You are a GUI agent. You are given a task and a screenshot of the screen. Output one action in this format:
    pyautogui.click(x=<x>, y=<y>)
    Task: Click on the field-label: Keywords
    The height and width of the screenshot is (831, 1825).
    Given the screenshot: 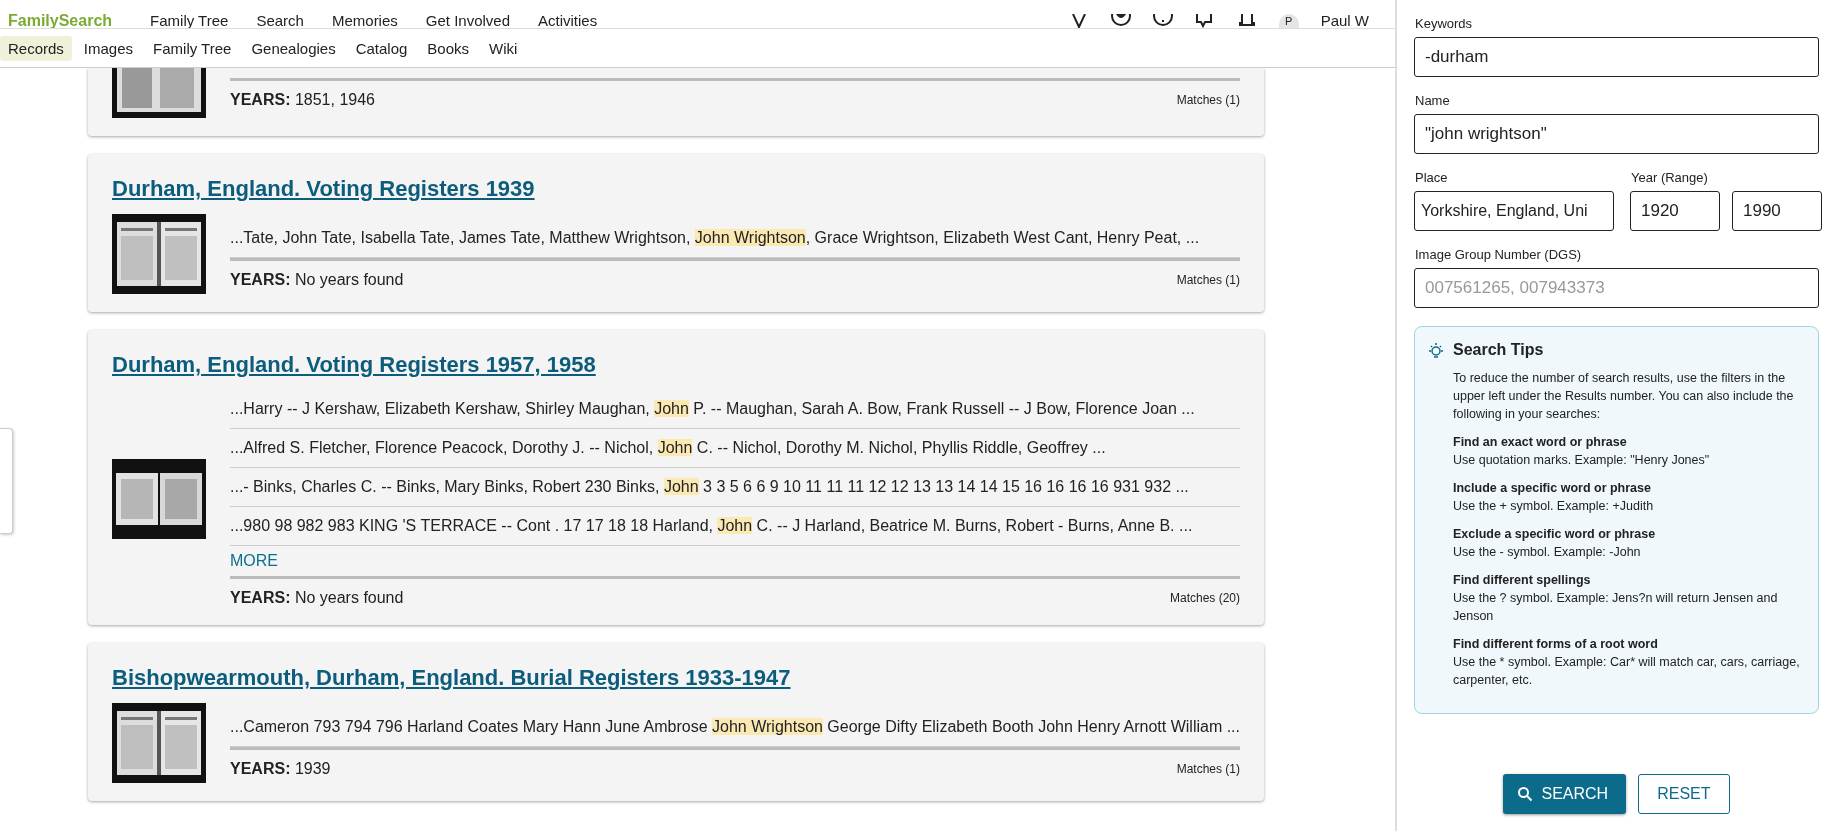 What is the action you would take?
    pyautogui.click(x=1444, y=23)
    